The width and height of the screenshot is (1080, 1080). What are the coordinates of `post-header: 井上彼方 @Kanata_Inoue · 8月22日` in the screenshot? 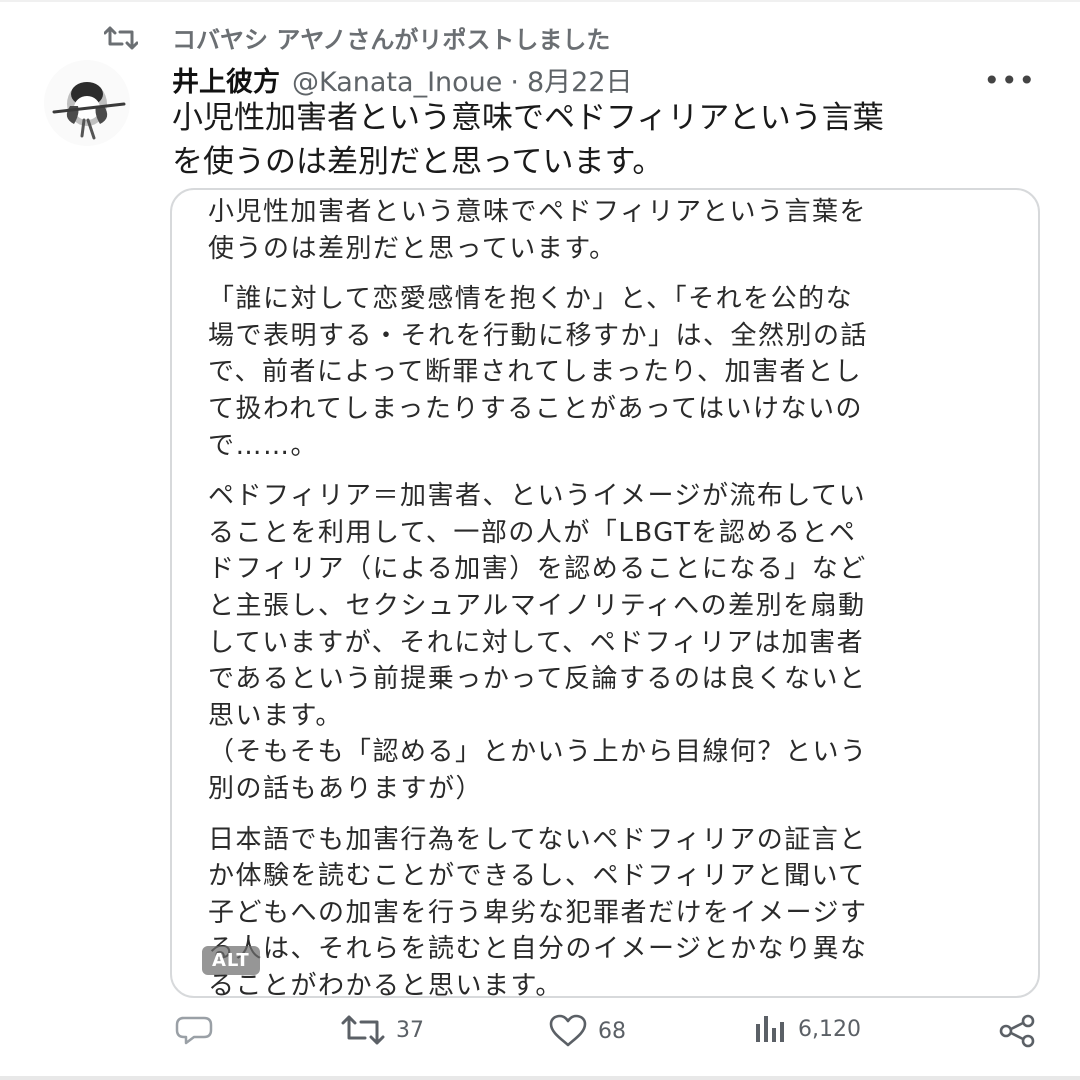 It's located at (606, 79).